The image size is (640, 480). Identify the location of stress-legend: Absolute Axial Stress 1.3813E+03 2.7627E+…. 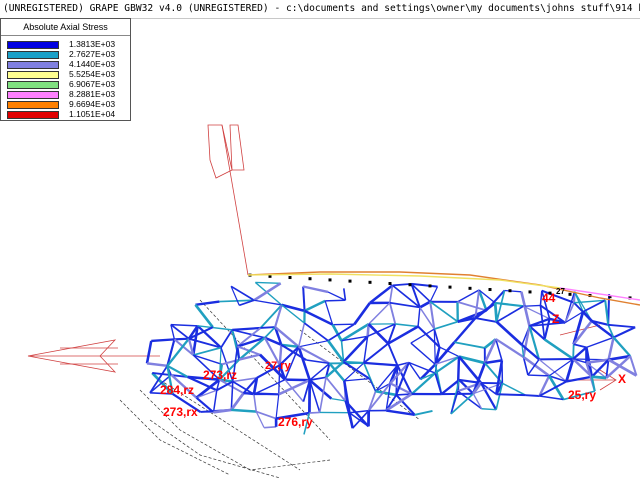
(65, 69).